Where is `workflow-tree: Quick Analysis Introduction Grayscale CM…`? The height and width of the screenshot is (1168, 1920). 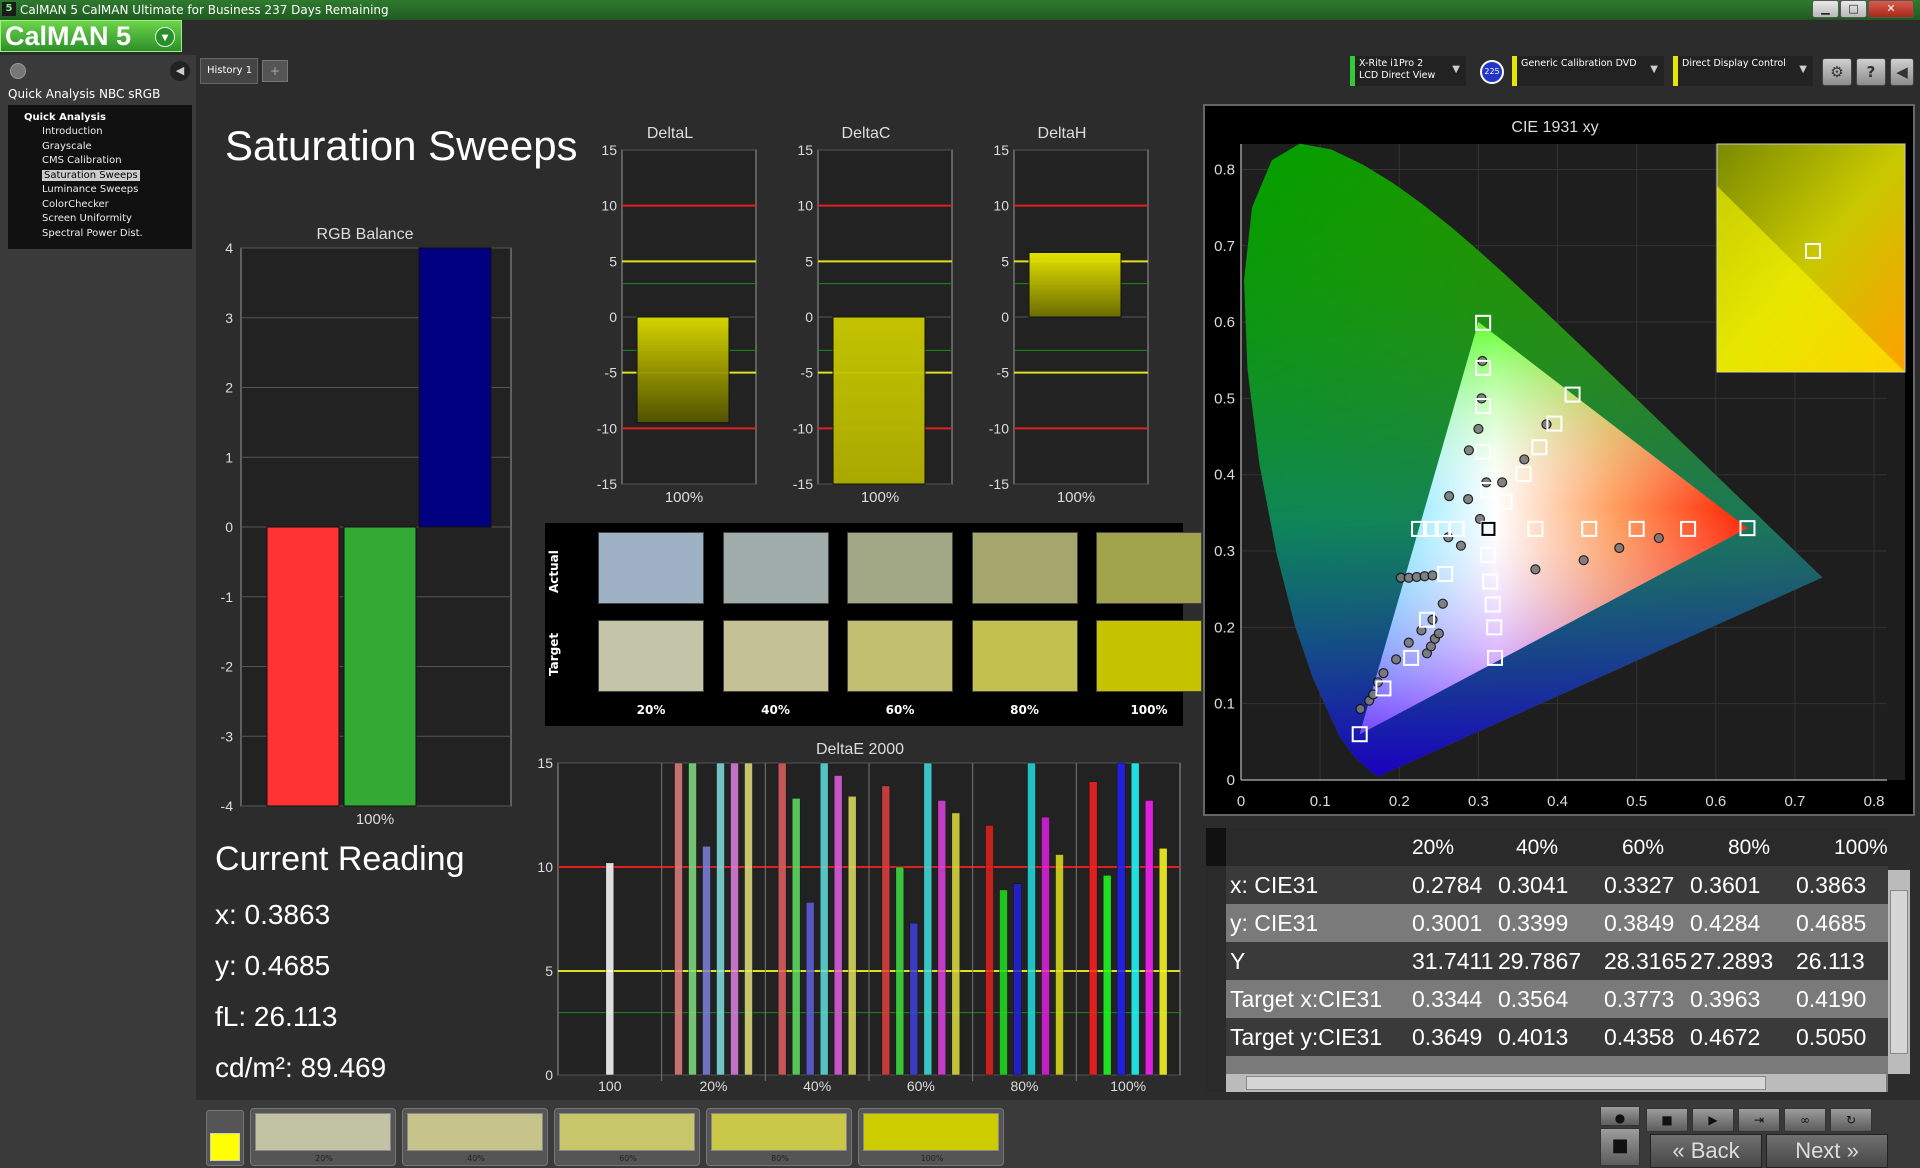
workflow-tree: Quick Analysis Introduction Grayscale CM… is located at coordinates (100, 177).